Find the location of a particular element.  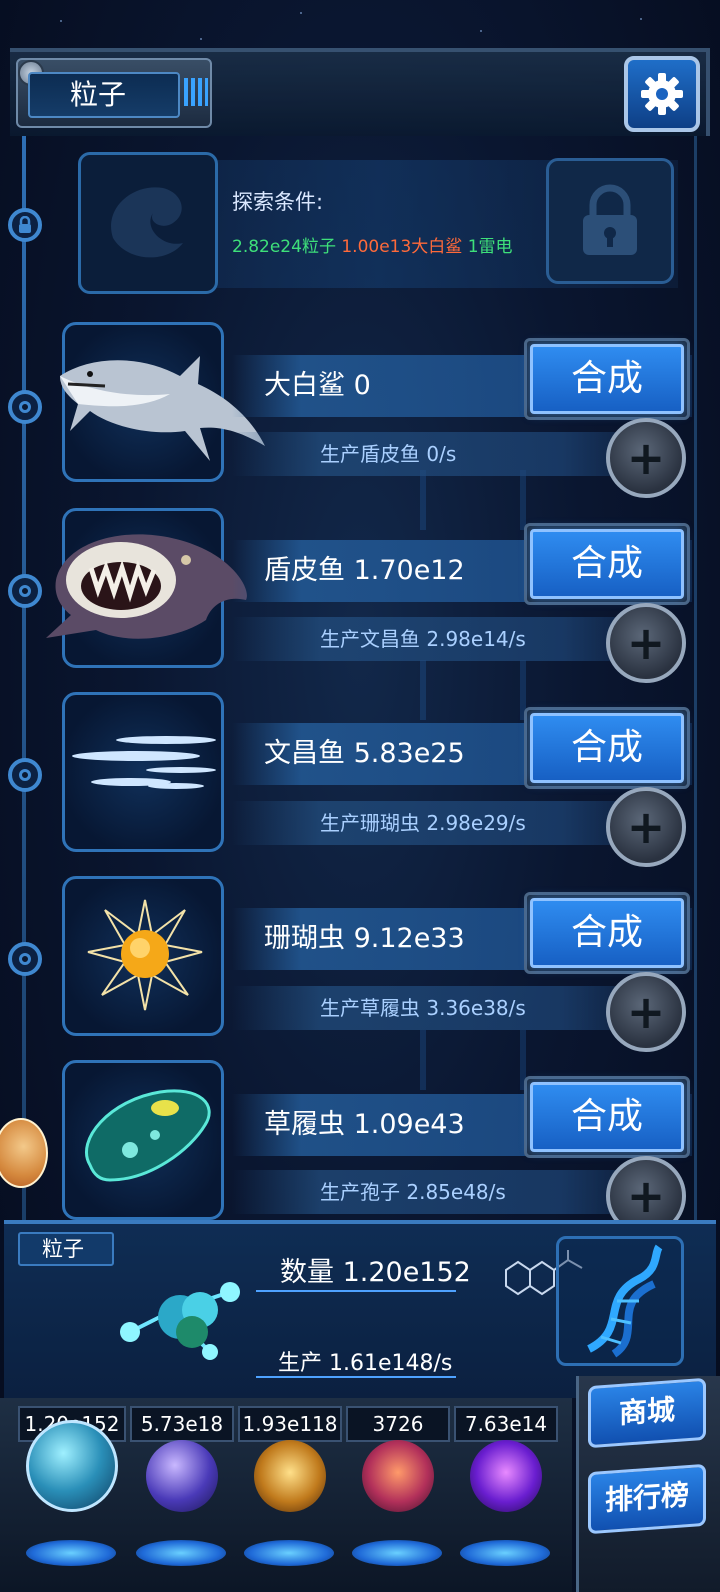

particle-panel-tag: 粒子 is located at coordinates (66, 1249).